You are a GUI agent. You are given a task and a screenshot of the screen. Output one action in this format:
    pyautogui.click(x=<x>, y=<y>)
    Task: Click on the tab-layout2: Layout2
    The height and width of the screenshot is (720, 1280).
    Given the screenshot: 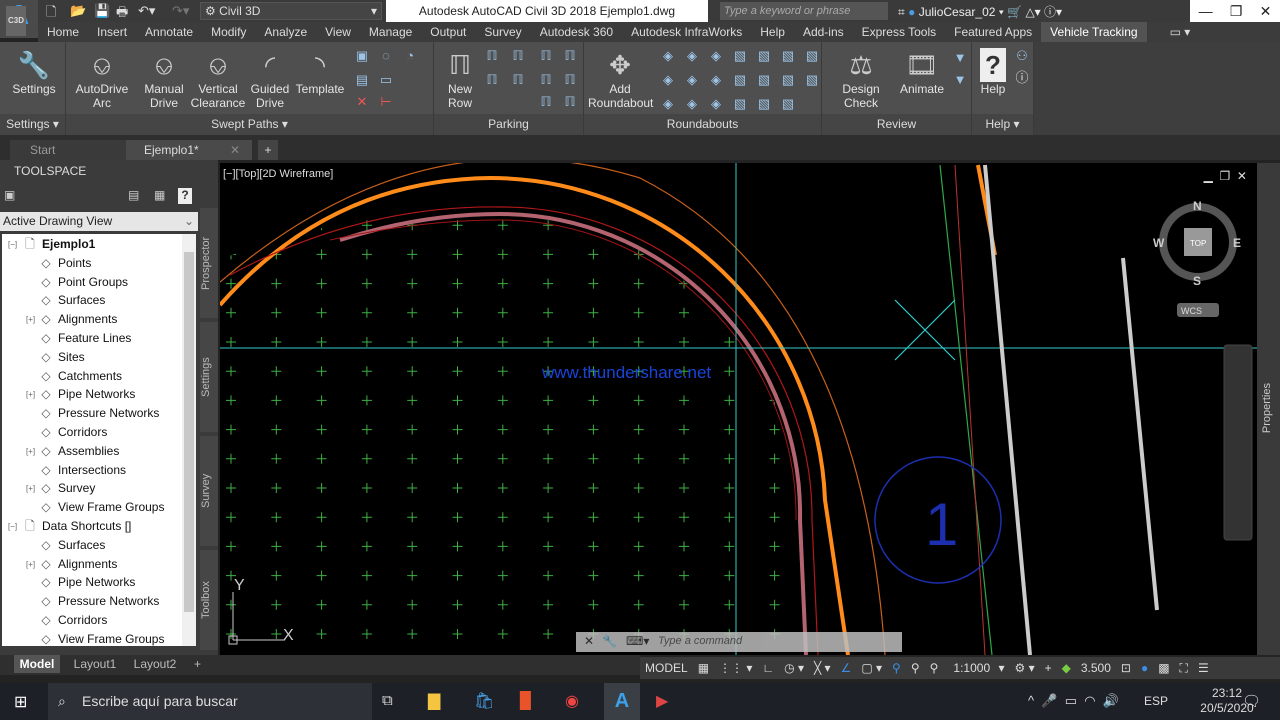 What is the action you would take?
    pyautogui.click(x=155, y=664)
    